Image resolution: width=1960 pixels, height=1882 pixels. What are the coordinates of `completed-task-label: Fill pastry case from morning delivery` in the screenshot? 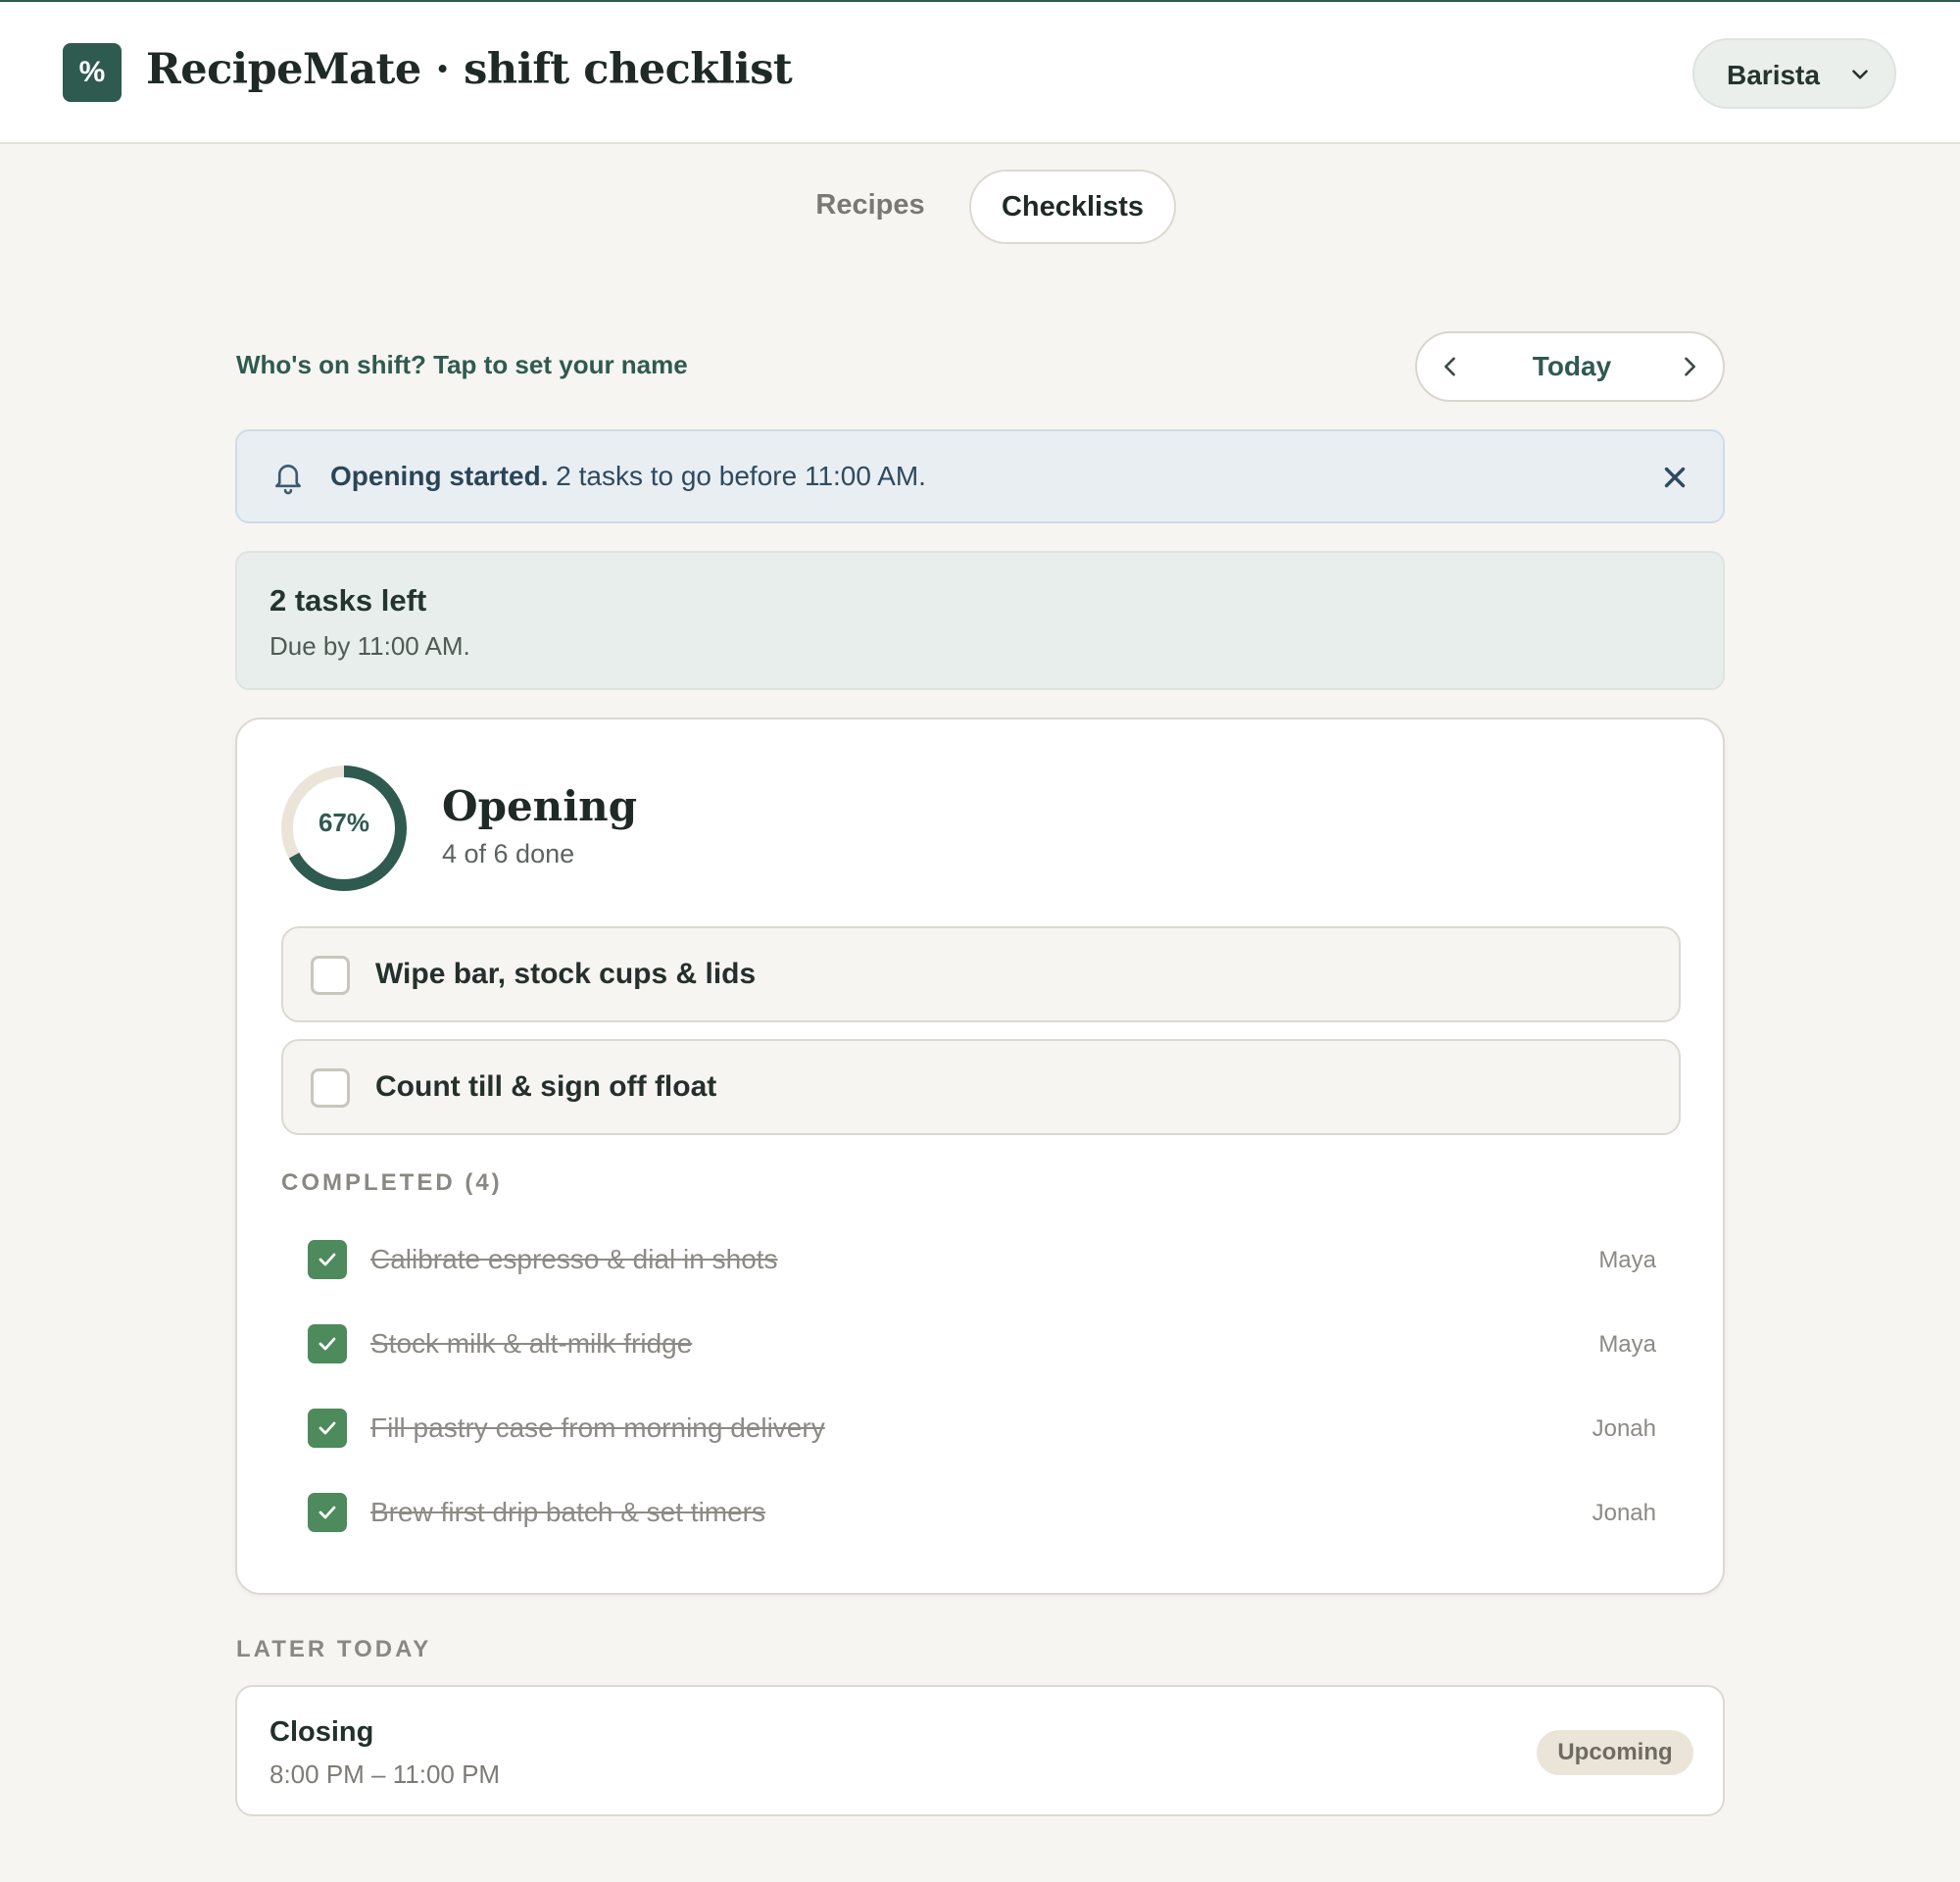 It's located at (598, 1427).